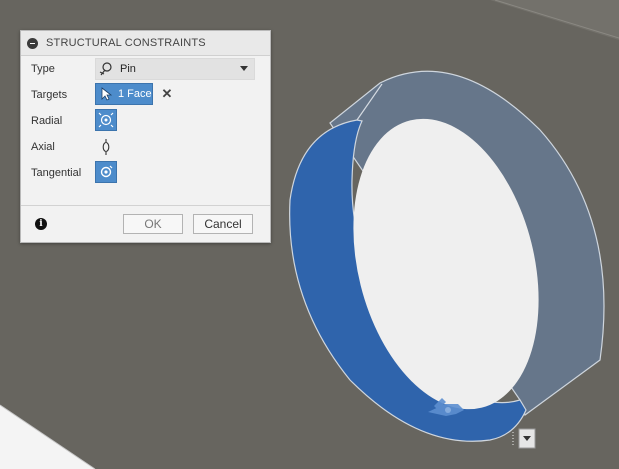 Image resolution: width=619 pixels, height=469 pixels. I want to click on type-row: Type Pin, so click(145, 69).